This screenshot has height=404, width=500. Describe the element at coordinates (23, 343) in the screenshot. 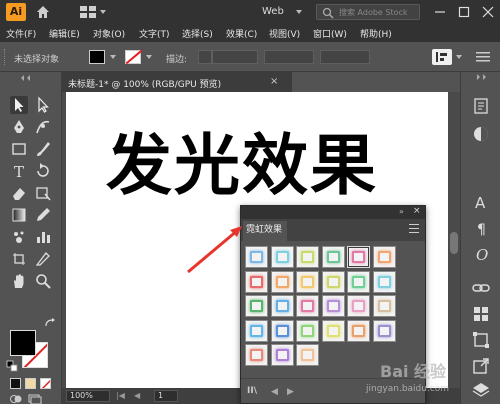

I see `fill-color-box` at that location.